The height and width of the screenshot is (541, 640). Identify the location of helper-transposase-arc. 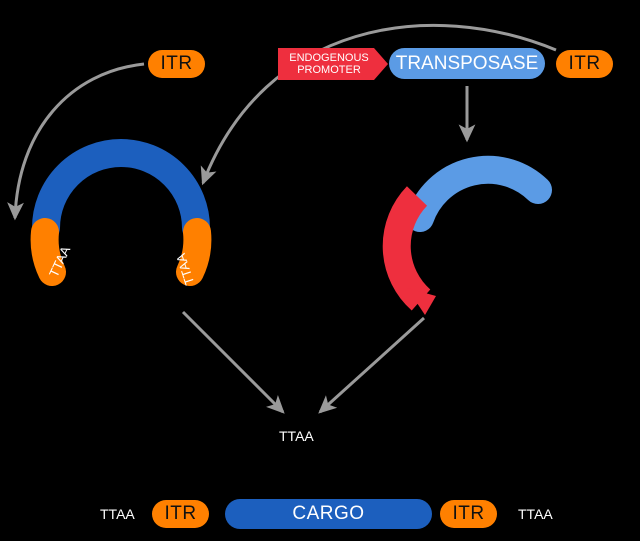
(479, 193).